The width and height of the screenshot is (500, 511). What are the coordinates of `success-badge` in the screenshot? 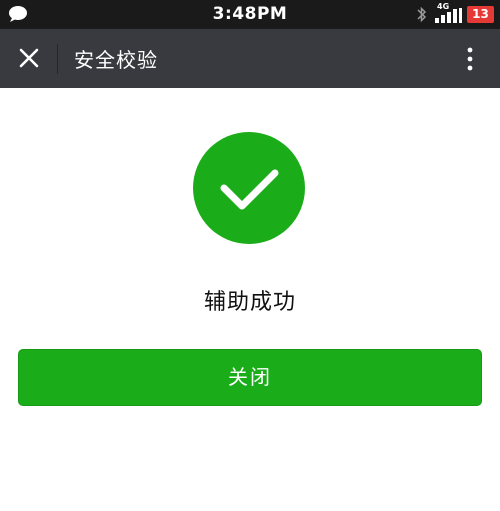 It's located at (249, 188).